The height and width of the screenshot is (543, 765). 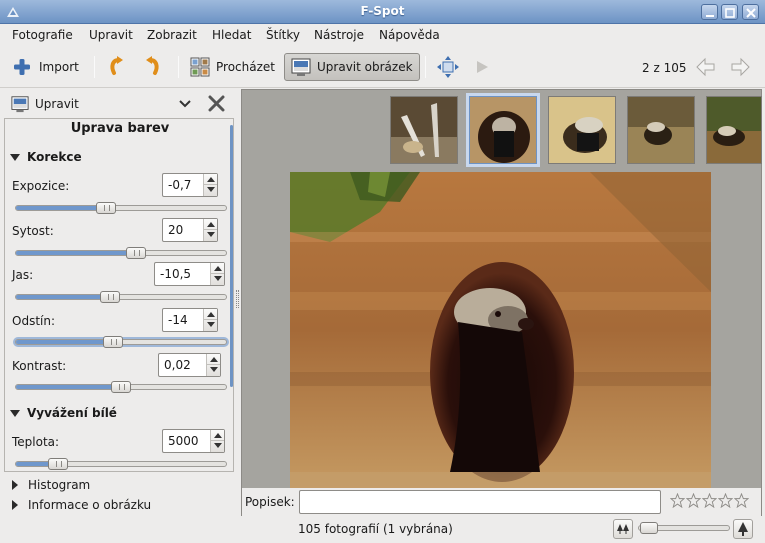 I want to click on thumbnail-selected, so click(x=503, y=130).